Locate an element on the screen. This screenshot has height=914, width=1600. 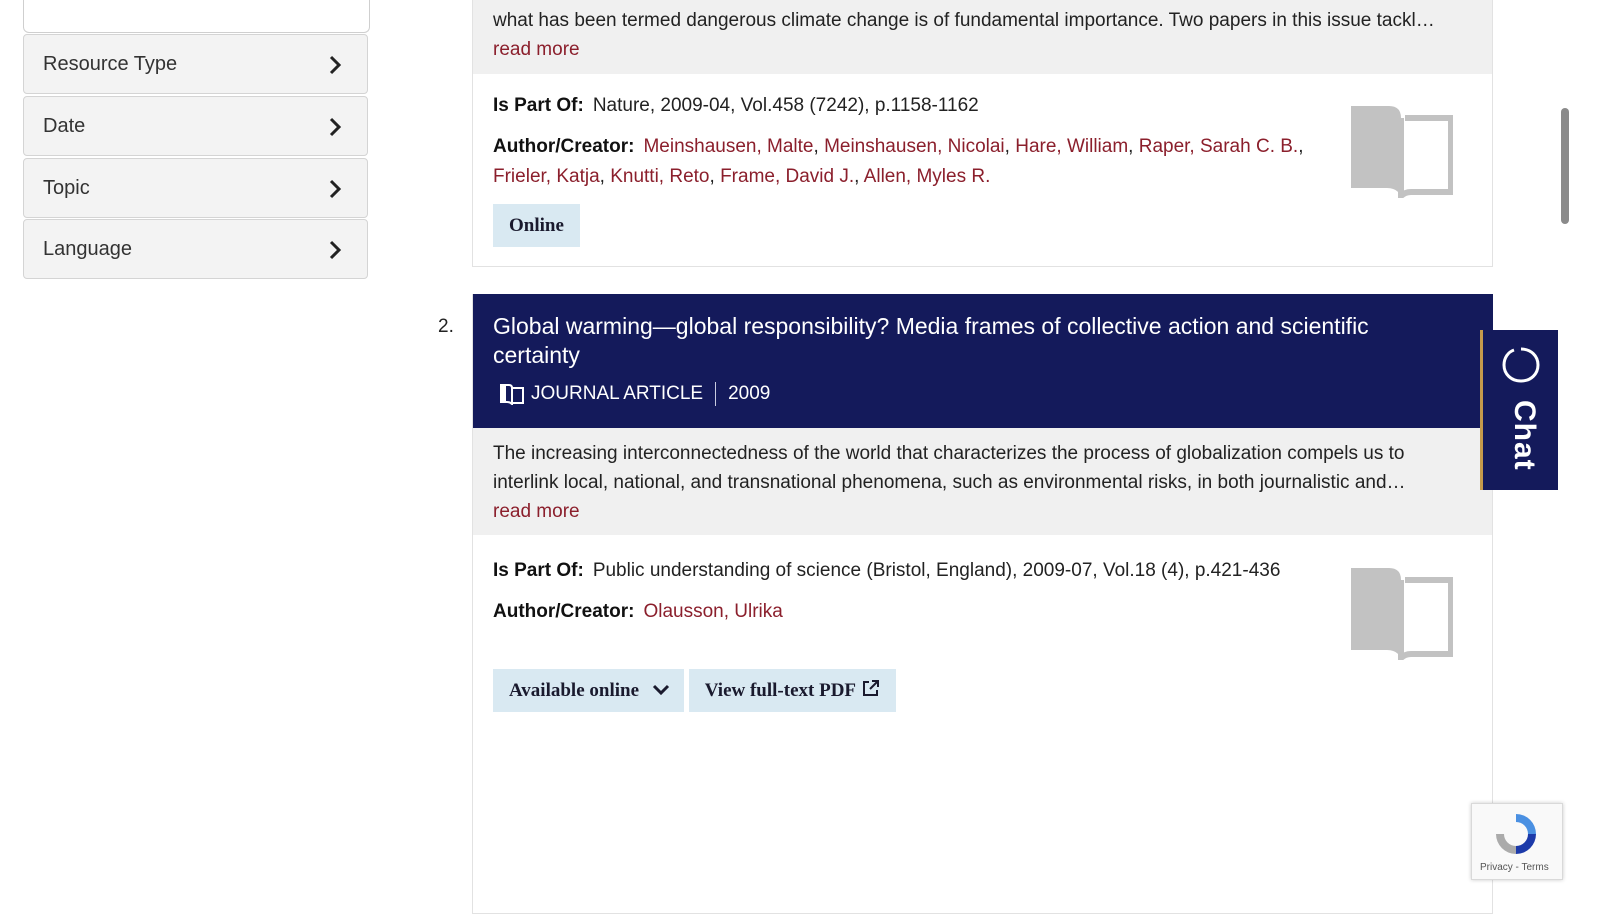
online-button: Online is located at coordinates (536, 225).